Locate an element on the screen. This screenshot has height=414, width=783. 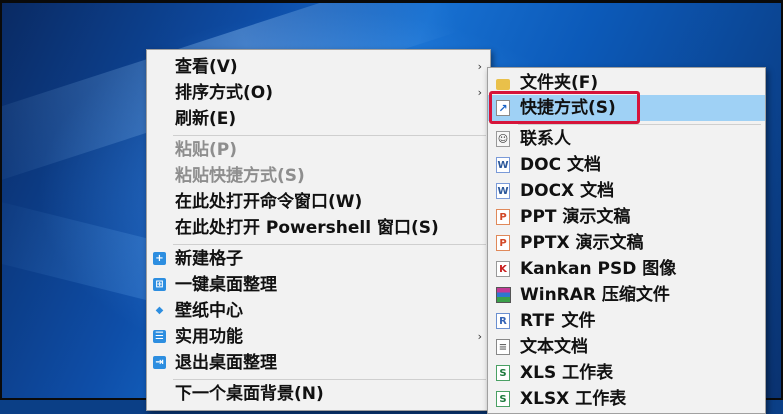
menu-item-new-box: + 新建格子 is located at coordinates (318, 259).